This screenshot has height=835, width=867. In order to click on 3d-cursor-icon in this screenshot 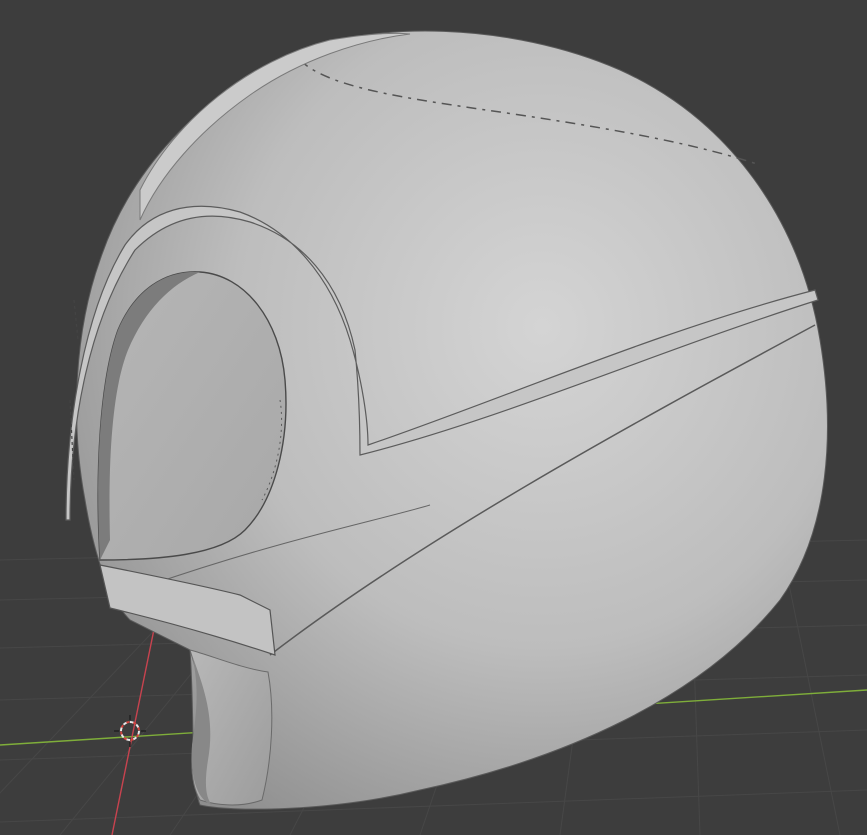, I will do `click(130, 731)`.